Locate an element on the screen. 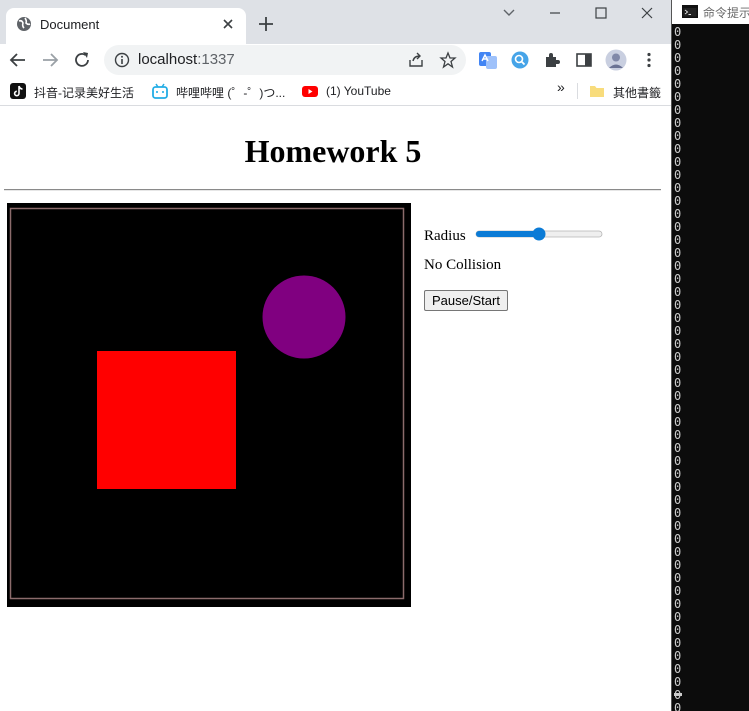 This screenshot has width=749, height=711. search-extension-icon is located at coordinates (520, 60).